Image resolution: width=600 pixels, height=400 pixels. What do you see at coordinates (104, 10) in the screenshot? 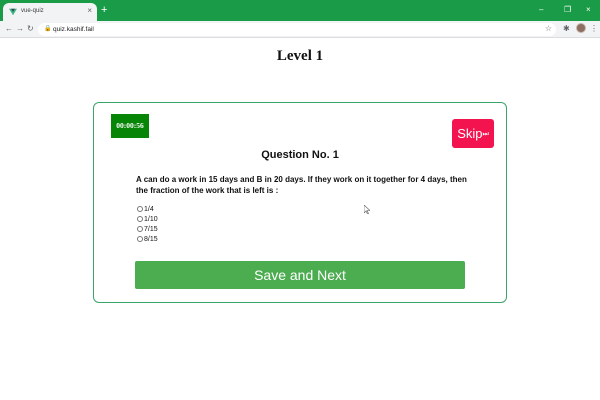
I see `new-tab-button: +` at bounding box center [104, 10].